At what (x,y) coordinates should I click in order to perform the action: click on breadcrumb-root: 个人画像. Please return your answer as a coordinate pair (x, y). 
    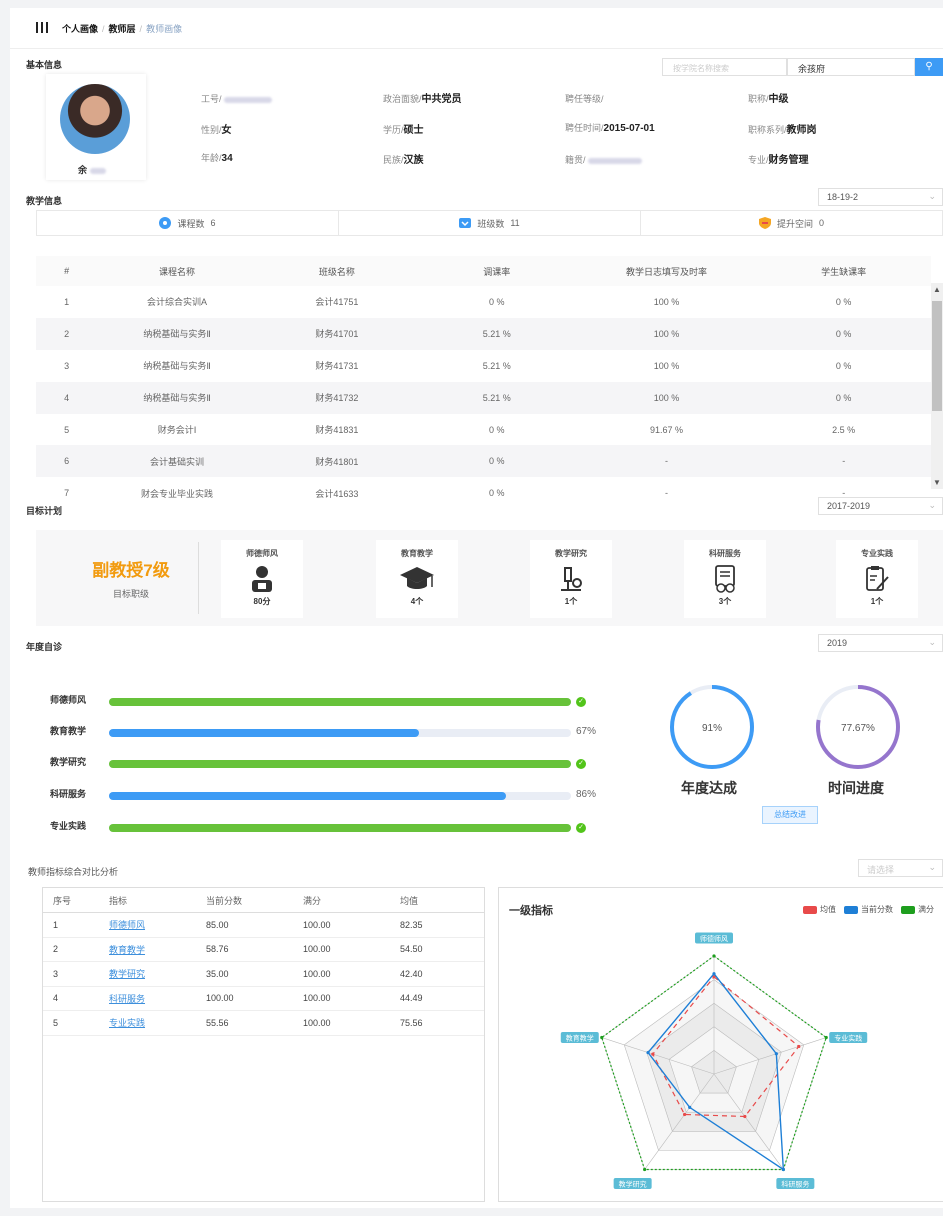
    Looking at the image, I should click on (80, 29).